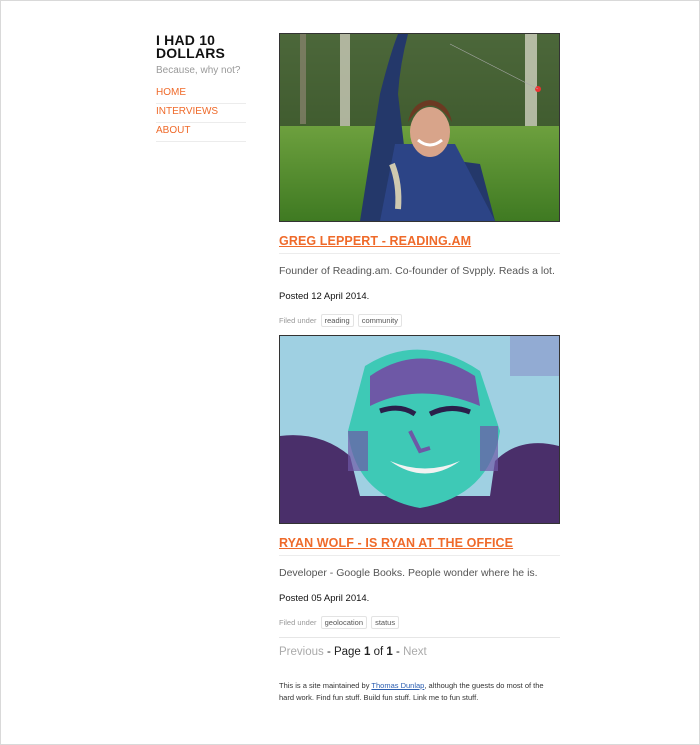 This screenshot has width=700, height=745. I want to click on post-date: Posted 12 April 2014., so click(324, 296).